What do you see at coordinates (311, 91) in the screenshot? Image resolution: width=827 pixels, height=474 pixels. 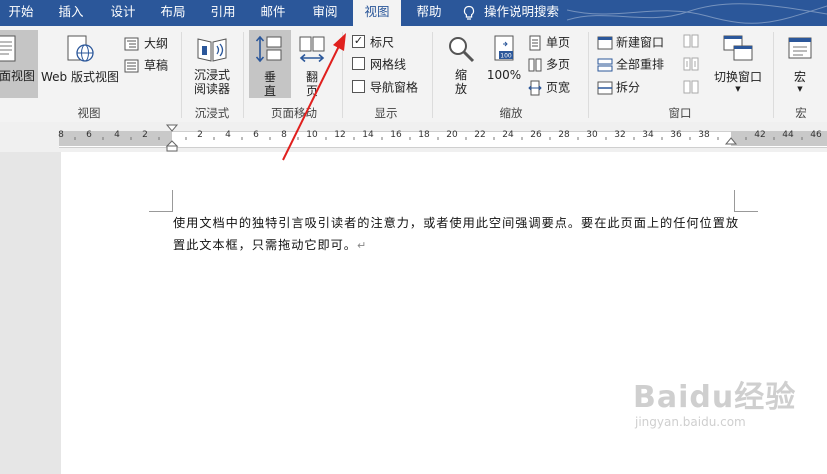 I see `side-to-side-label-2: 页` at bounding box center [311, 91].